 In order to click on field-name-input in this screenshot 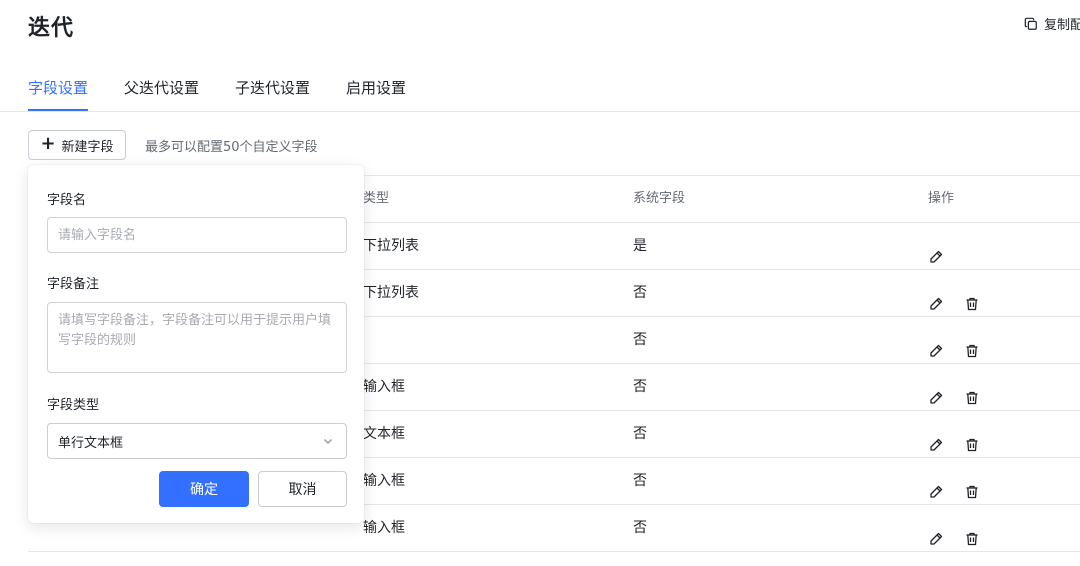, I will do `click(197, 235)`.